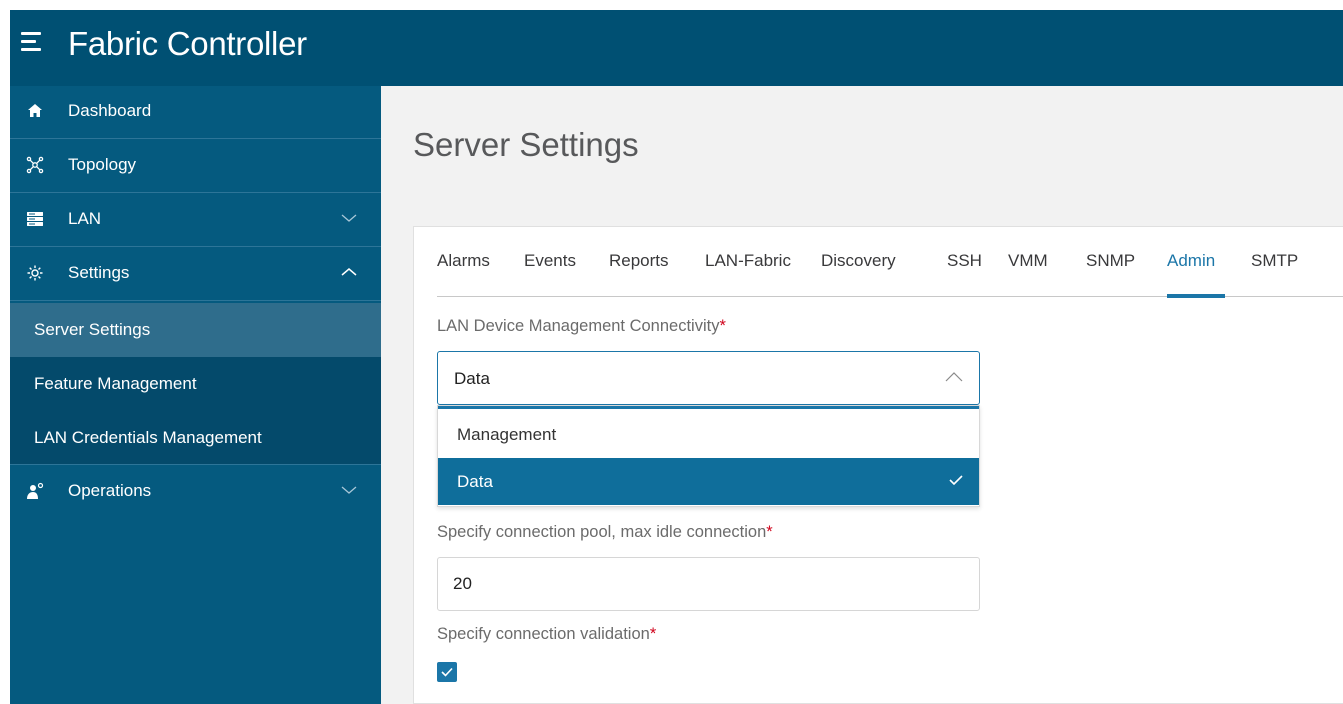 The image size is (1343, 704). I want to click on active-tab-indicator, so click(1196, 296).